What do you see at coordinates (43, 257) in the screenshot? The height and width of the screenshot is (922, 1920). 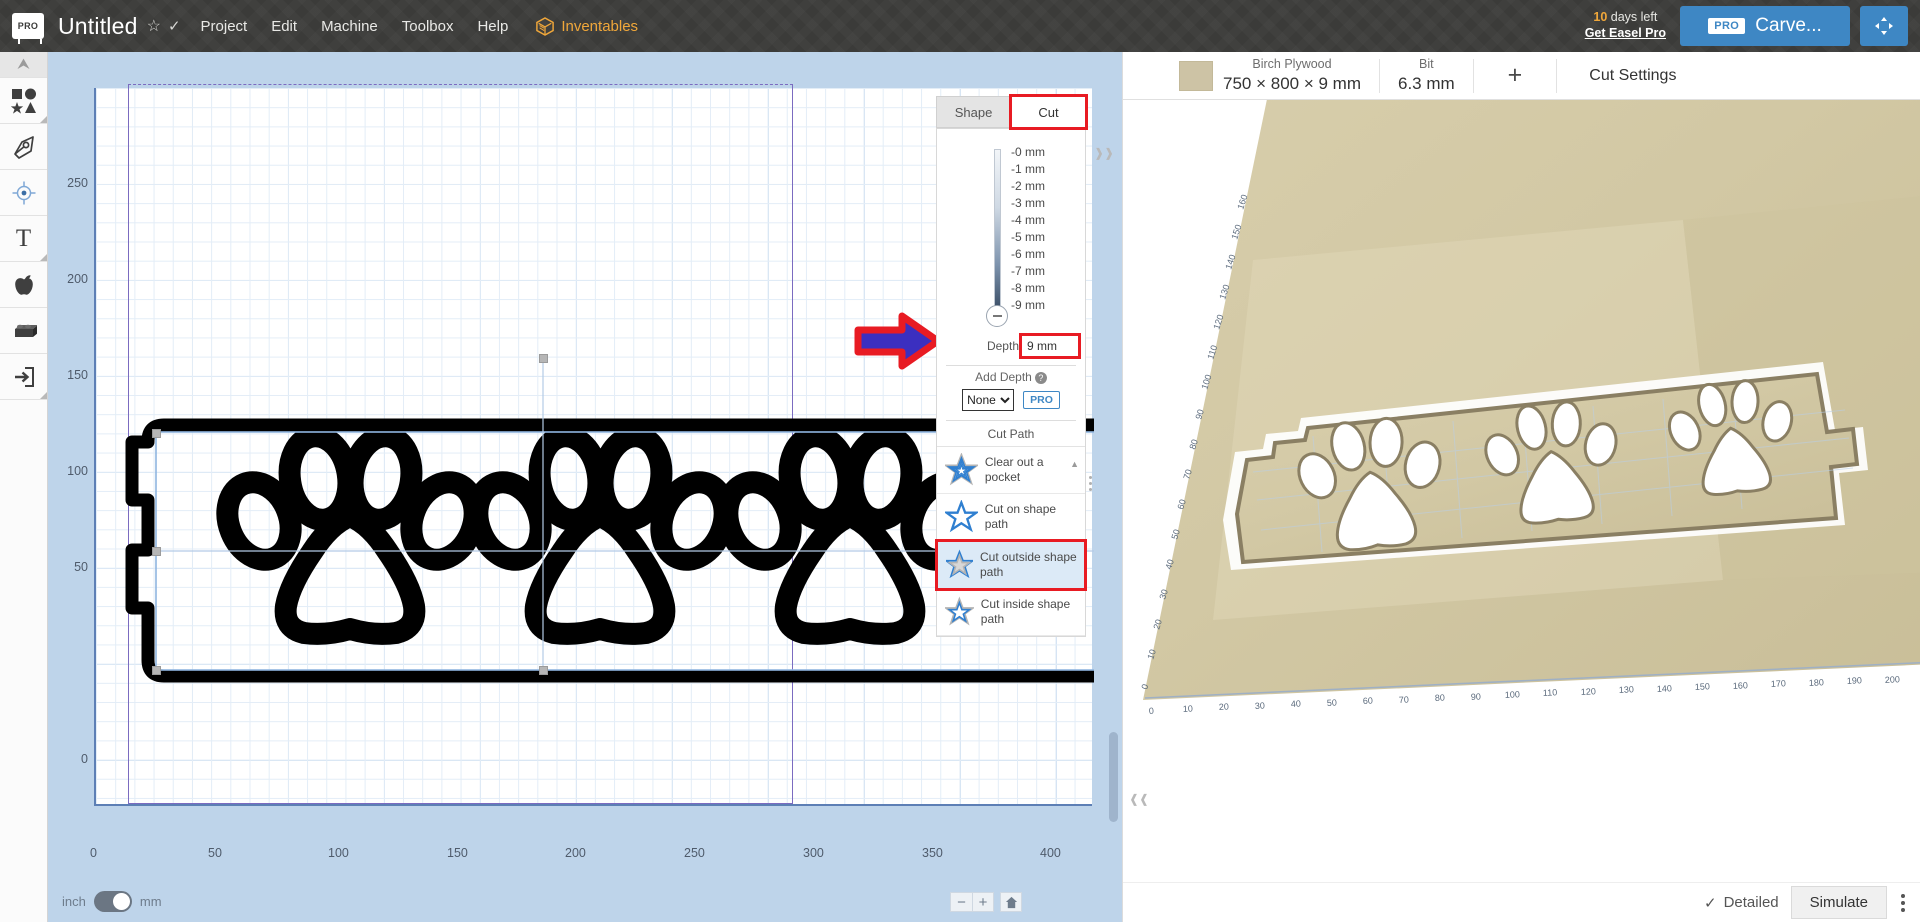 I see `tool-expand-corner` at bounding box center [43, 257].